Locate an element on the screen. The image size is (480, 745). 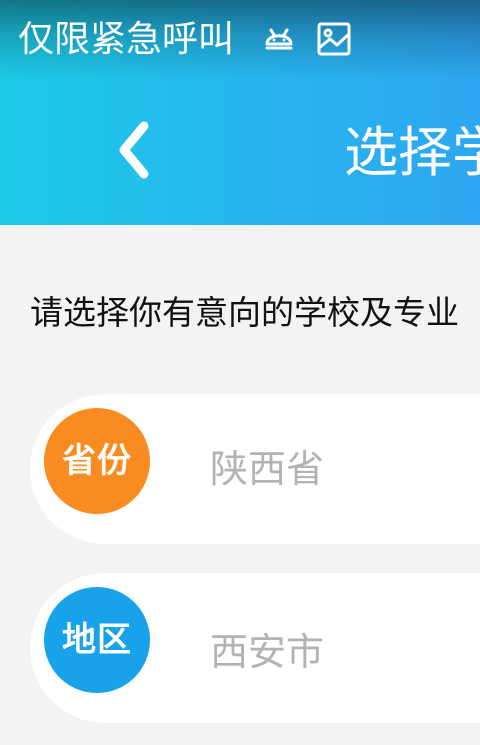
android-icon is located at coordinates (279, 39).